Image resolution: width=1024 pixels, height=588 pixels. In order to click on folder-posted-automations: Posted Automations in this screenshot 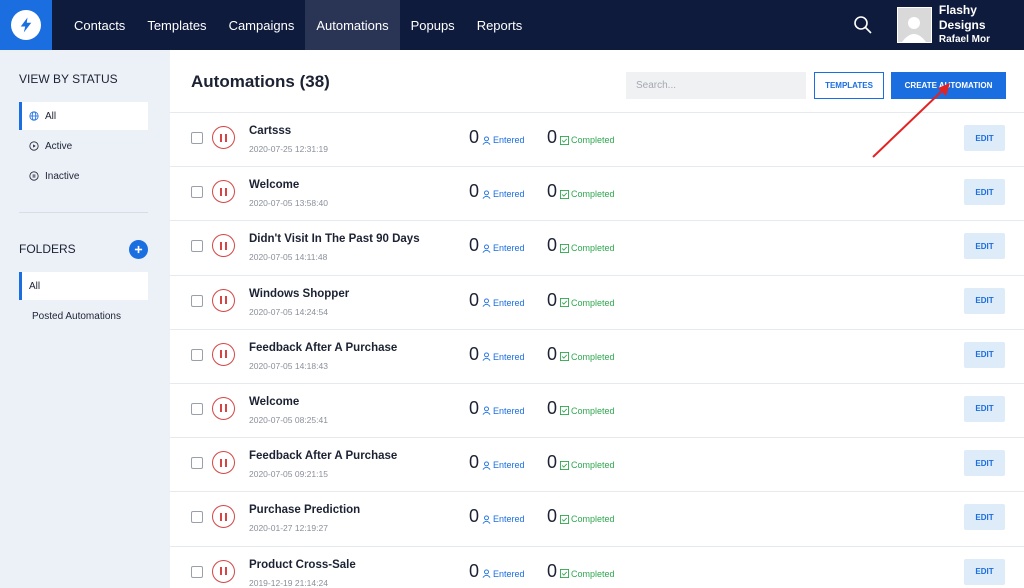, I will do `click(83, 316)`.